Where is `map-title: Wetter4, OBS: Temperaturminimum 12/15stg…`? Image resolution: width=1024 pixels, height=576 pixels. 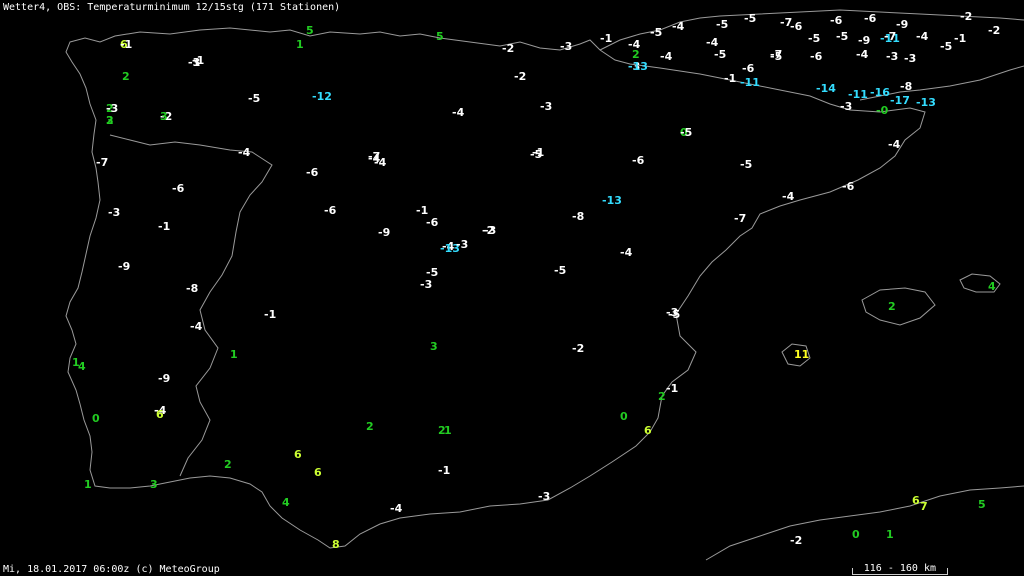 map-title: Wetter4, OBS: Temperaturminimum 12/15stg… is located at coordinates (172, 7).